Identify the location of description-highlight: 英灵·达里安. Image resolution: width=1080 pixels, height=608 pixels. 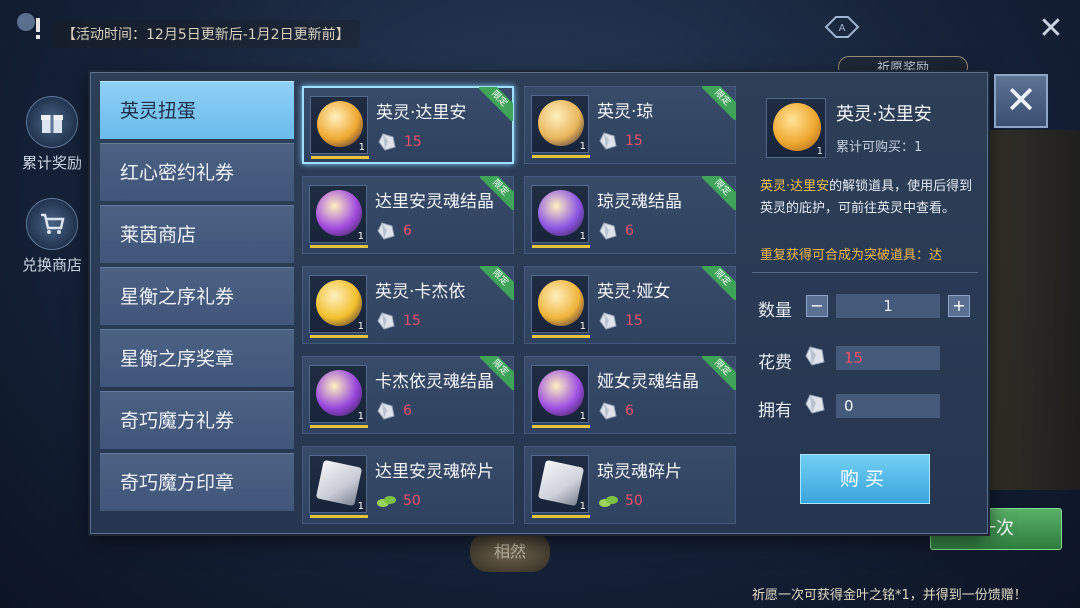
(795, 186).